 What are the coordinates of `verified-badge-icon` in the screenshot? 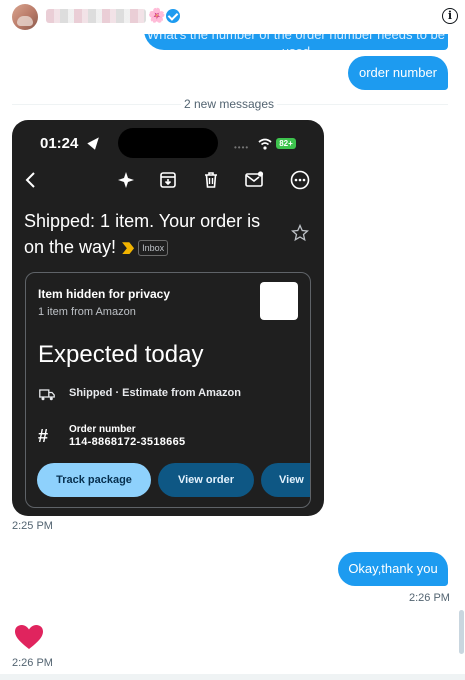 It's located at (173, 16).